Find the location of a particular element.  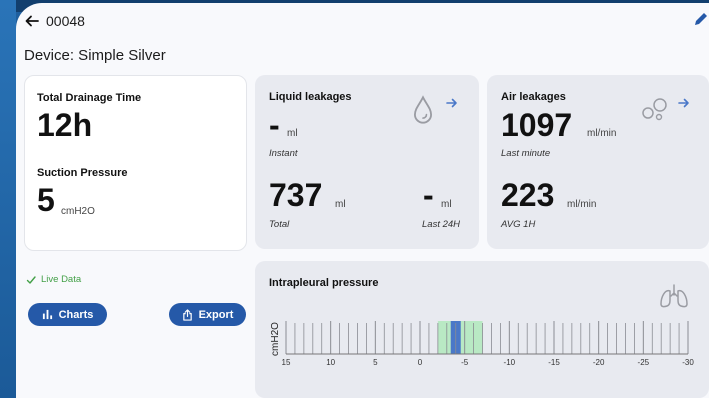

liquid-last24-label: Last 24H is located at coordinates (441, 224).